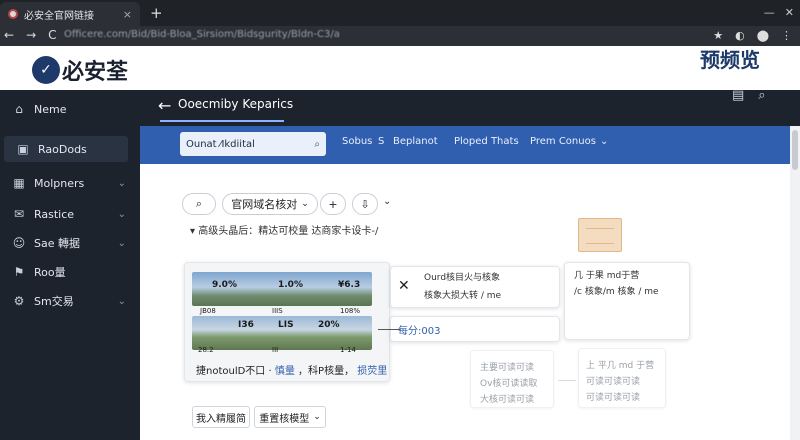 The width and height of the screenshot is (800, 440). I want to click on sidebar-item-label: Roo量, so click(50, 272).